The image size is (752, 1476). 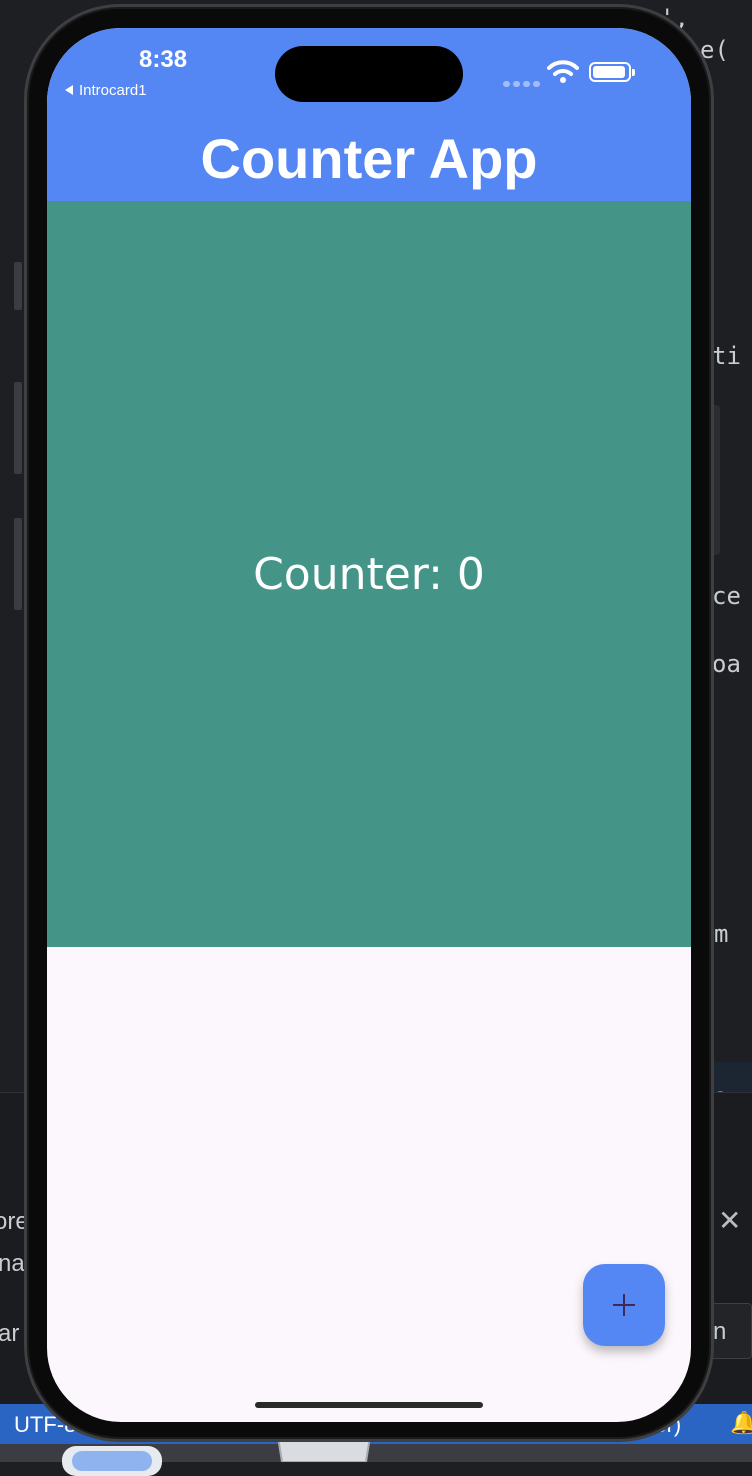 I want to click on dock-app-icon, so click(x=112, y=1461).